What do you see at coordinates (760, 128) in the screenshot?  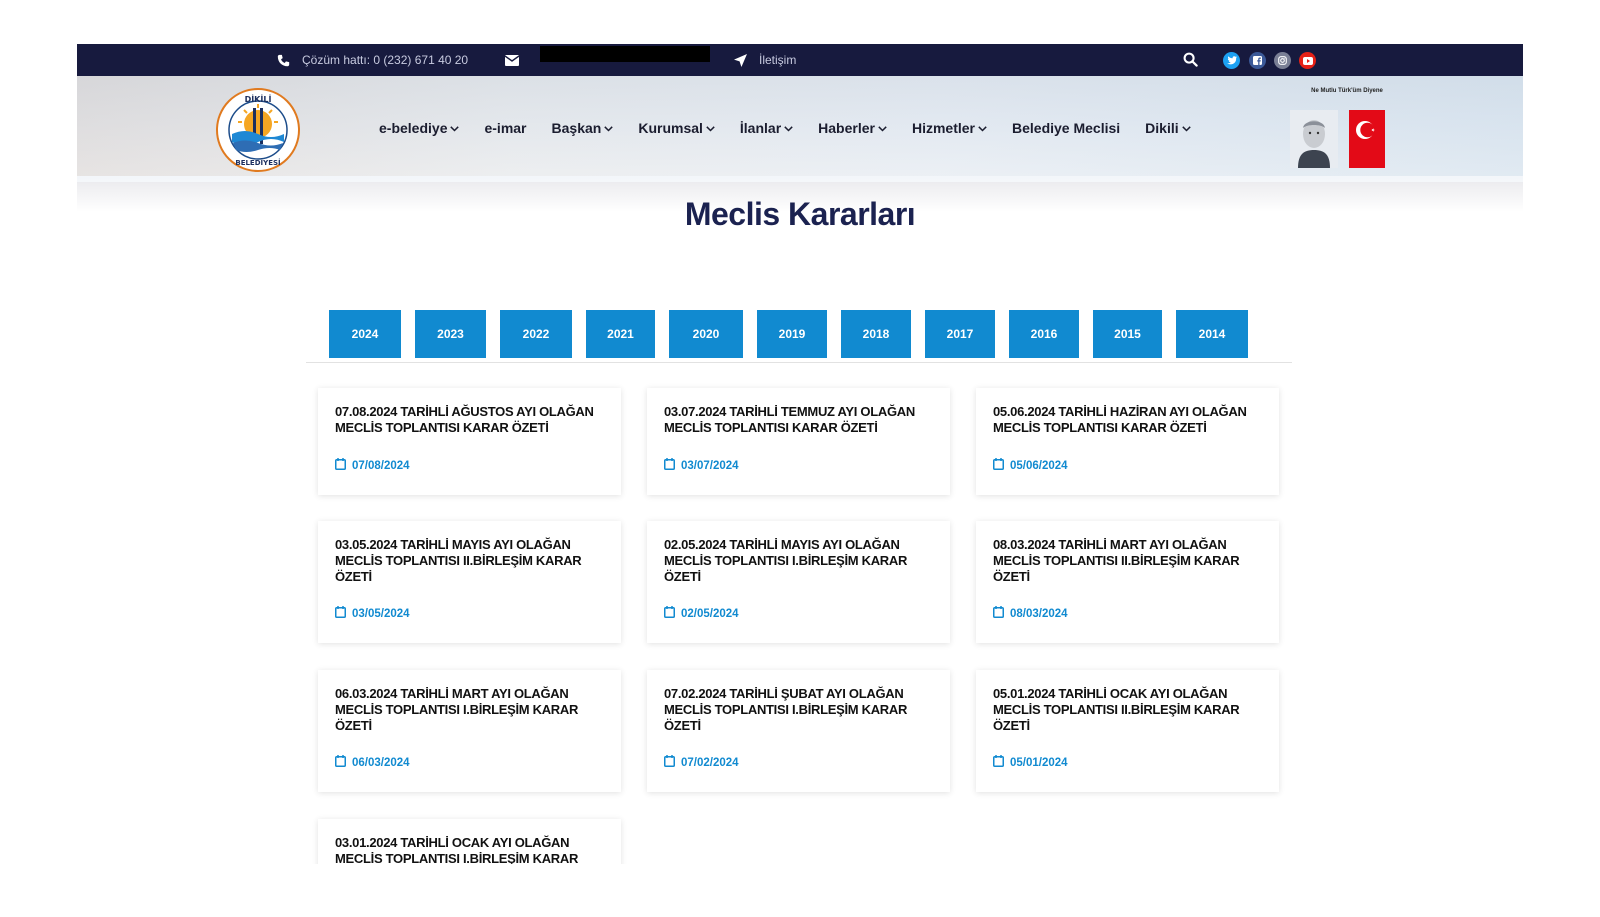 I see `nav-label: İlanlar` at bounding box center [760, 128].